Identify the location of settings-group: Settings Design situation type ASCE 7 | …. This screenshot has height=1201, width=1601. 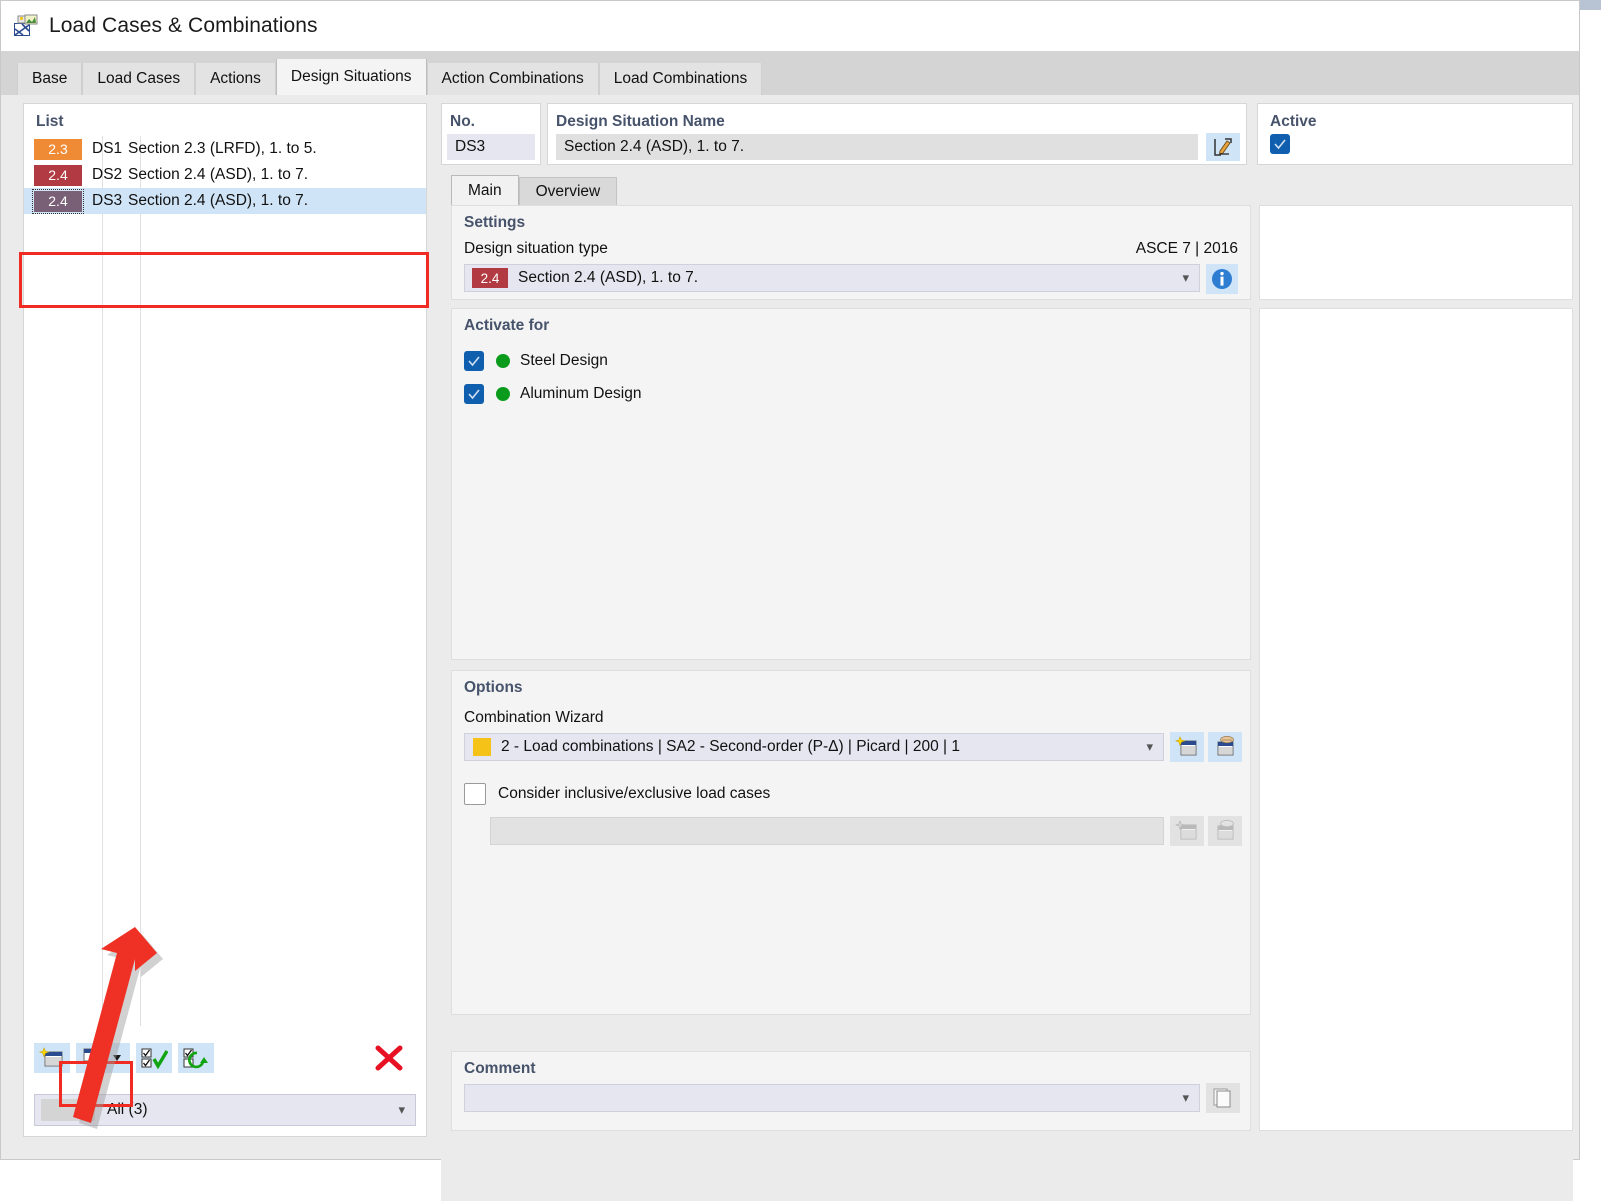
(851, 252).